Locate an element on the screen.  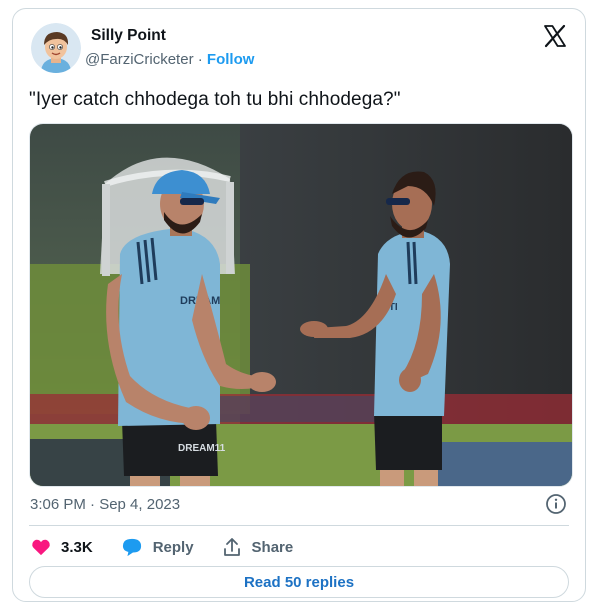
author-handle-row: @FarziCricketer · Follow is located at coordinates (169, 59).